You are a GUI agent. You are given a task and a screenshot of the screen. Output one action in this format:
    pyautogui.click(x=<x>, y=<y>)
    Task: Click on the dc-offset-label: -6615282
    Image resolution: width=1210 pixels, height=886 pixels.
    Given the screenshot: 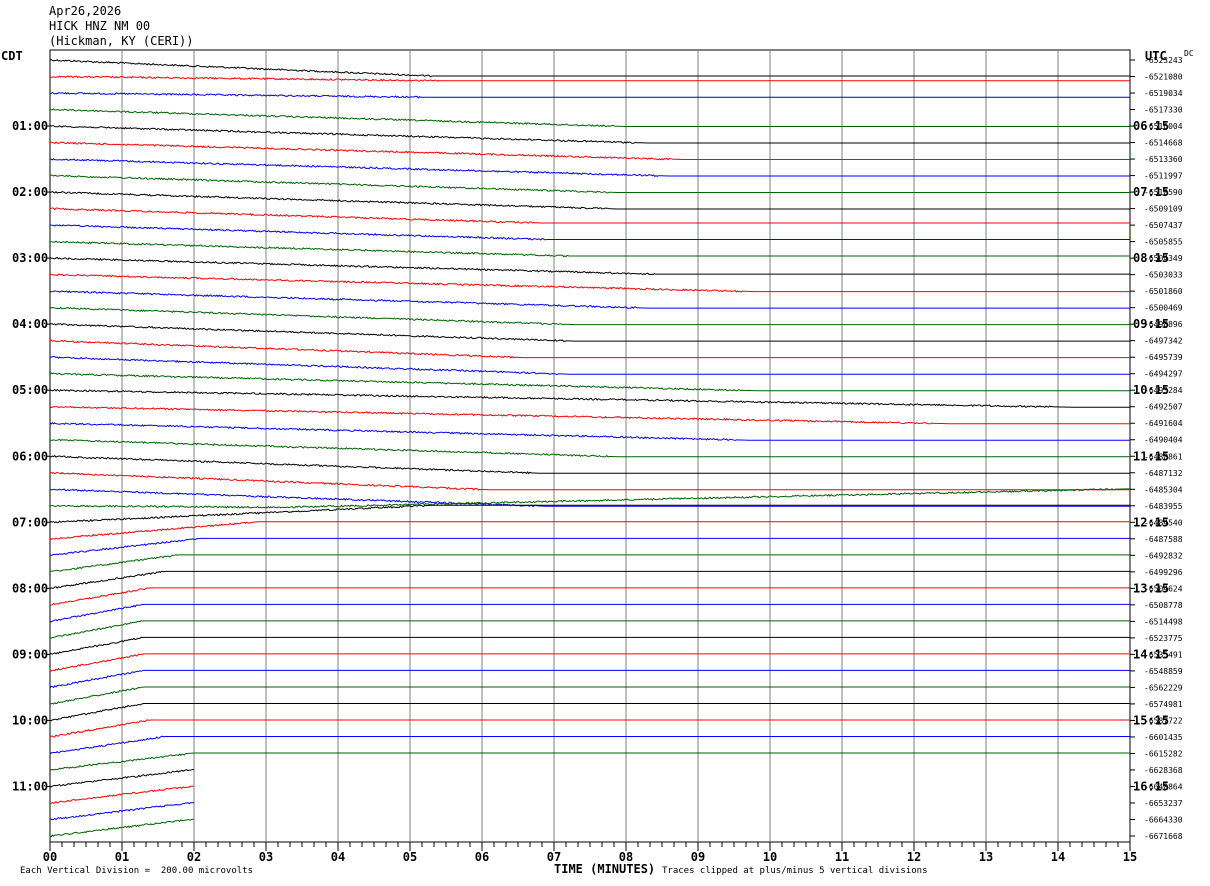 What is the action you would take?
    pyautogui.click(x=1163, y=753)
    